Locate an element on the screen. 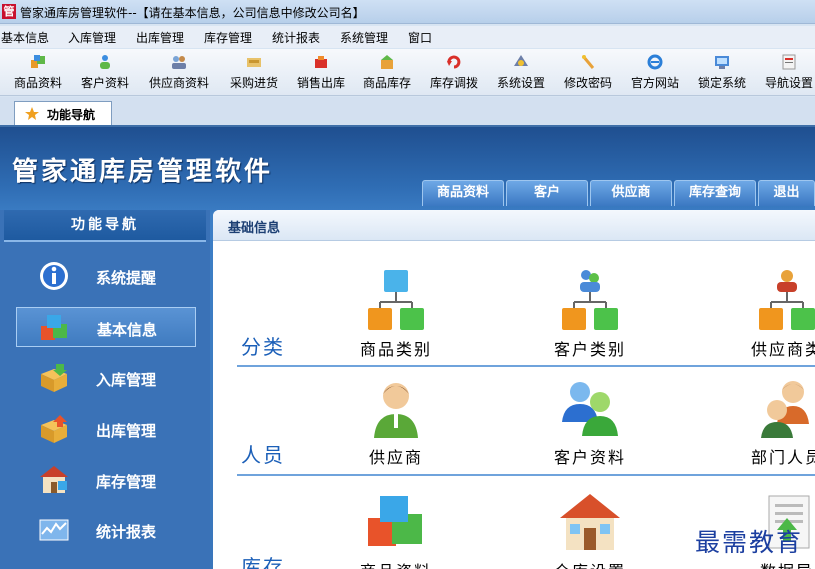  top-tab-customers: 客户 is located at coordinates (547, 193).